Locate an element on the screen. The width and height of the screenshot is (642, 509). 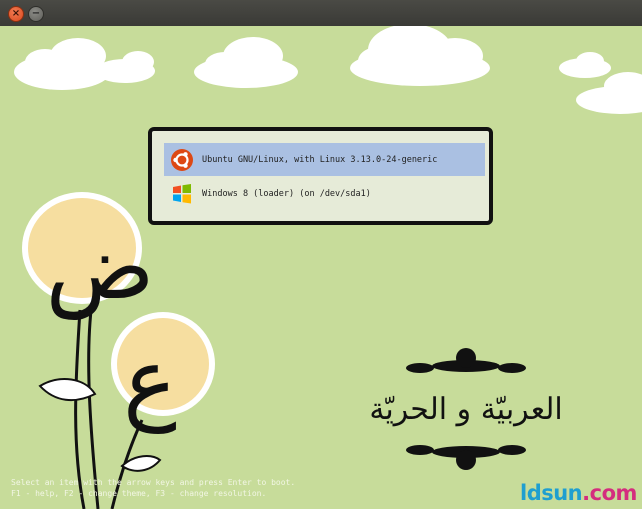
boot-entry-label: Windows 8 (loader) (on /dev/sda1) is located at coordinates (286, 193).